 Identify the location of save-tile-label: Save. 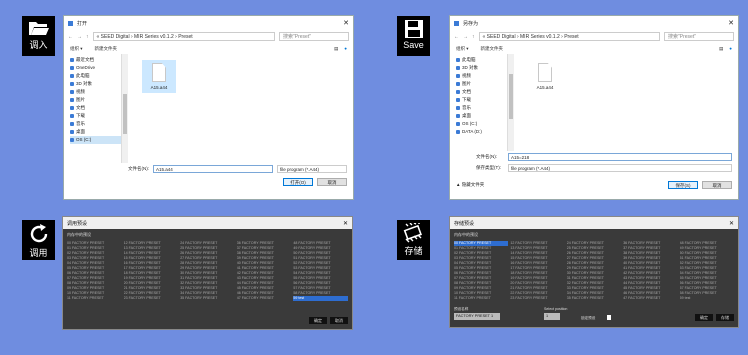
(413, 45).